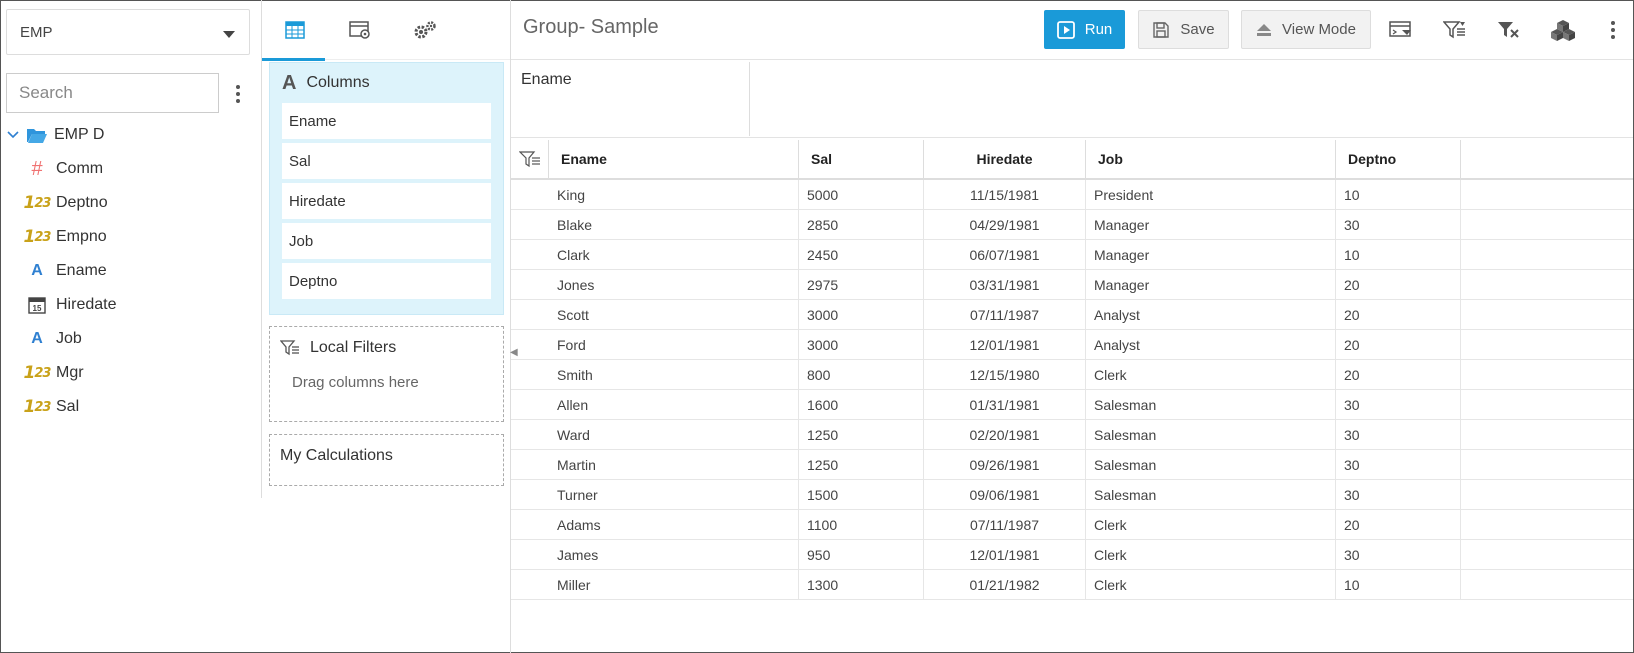 The width and height of the screenshot is (1634, 653). I want to click on my-calculations-section: My Calculations, so click(386, 460).